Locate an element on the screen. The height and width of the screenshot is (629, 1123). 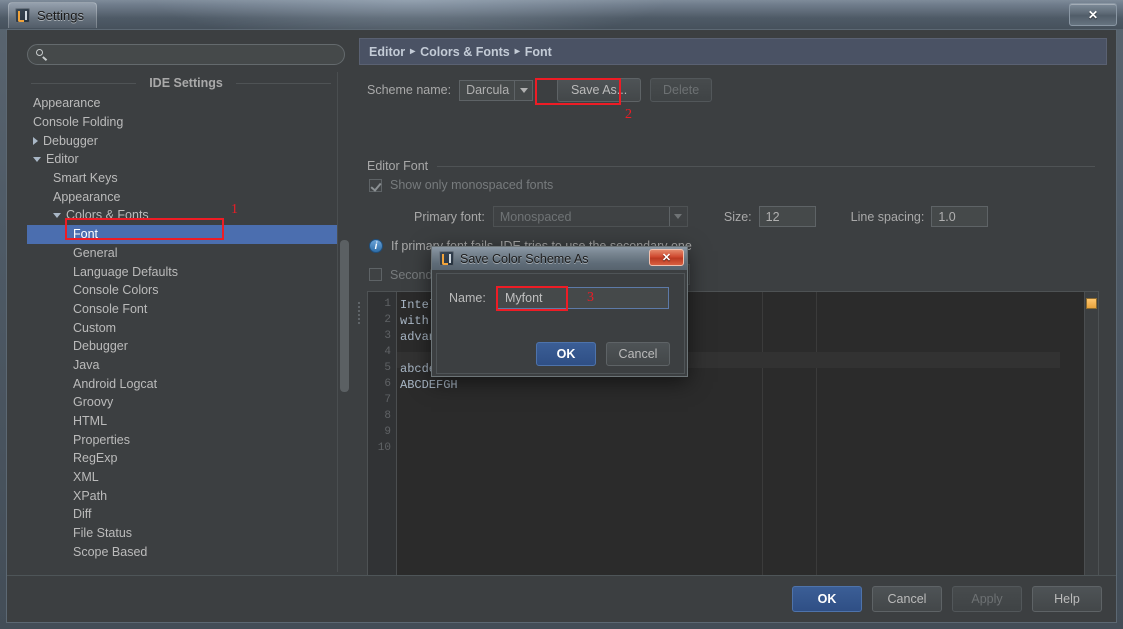
sidebar-item-label: RegExp is located at coordinates (95, 458).